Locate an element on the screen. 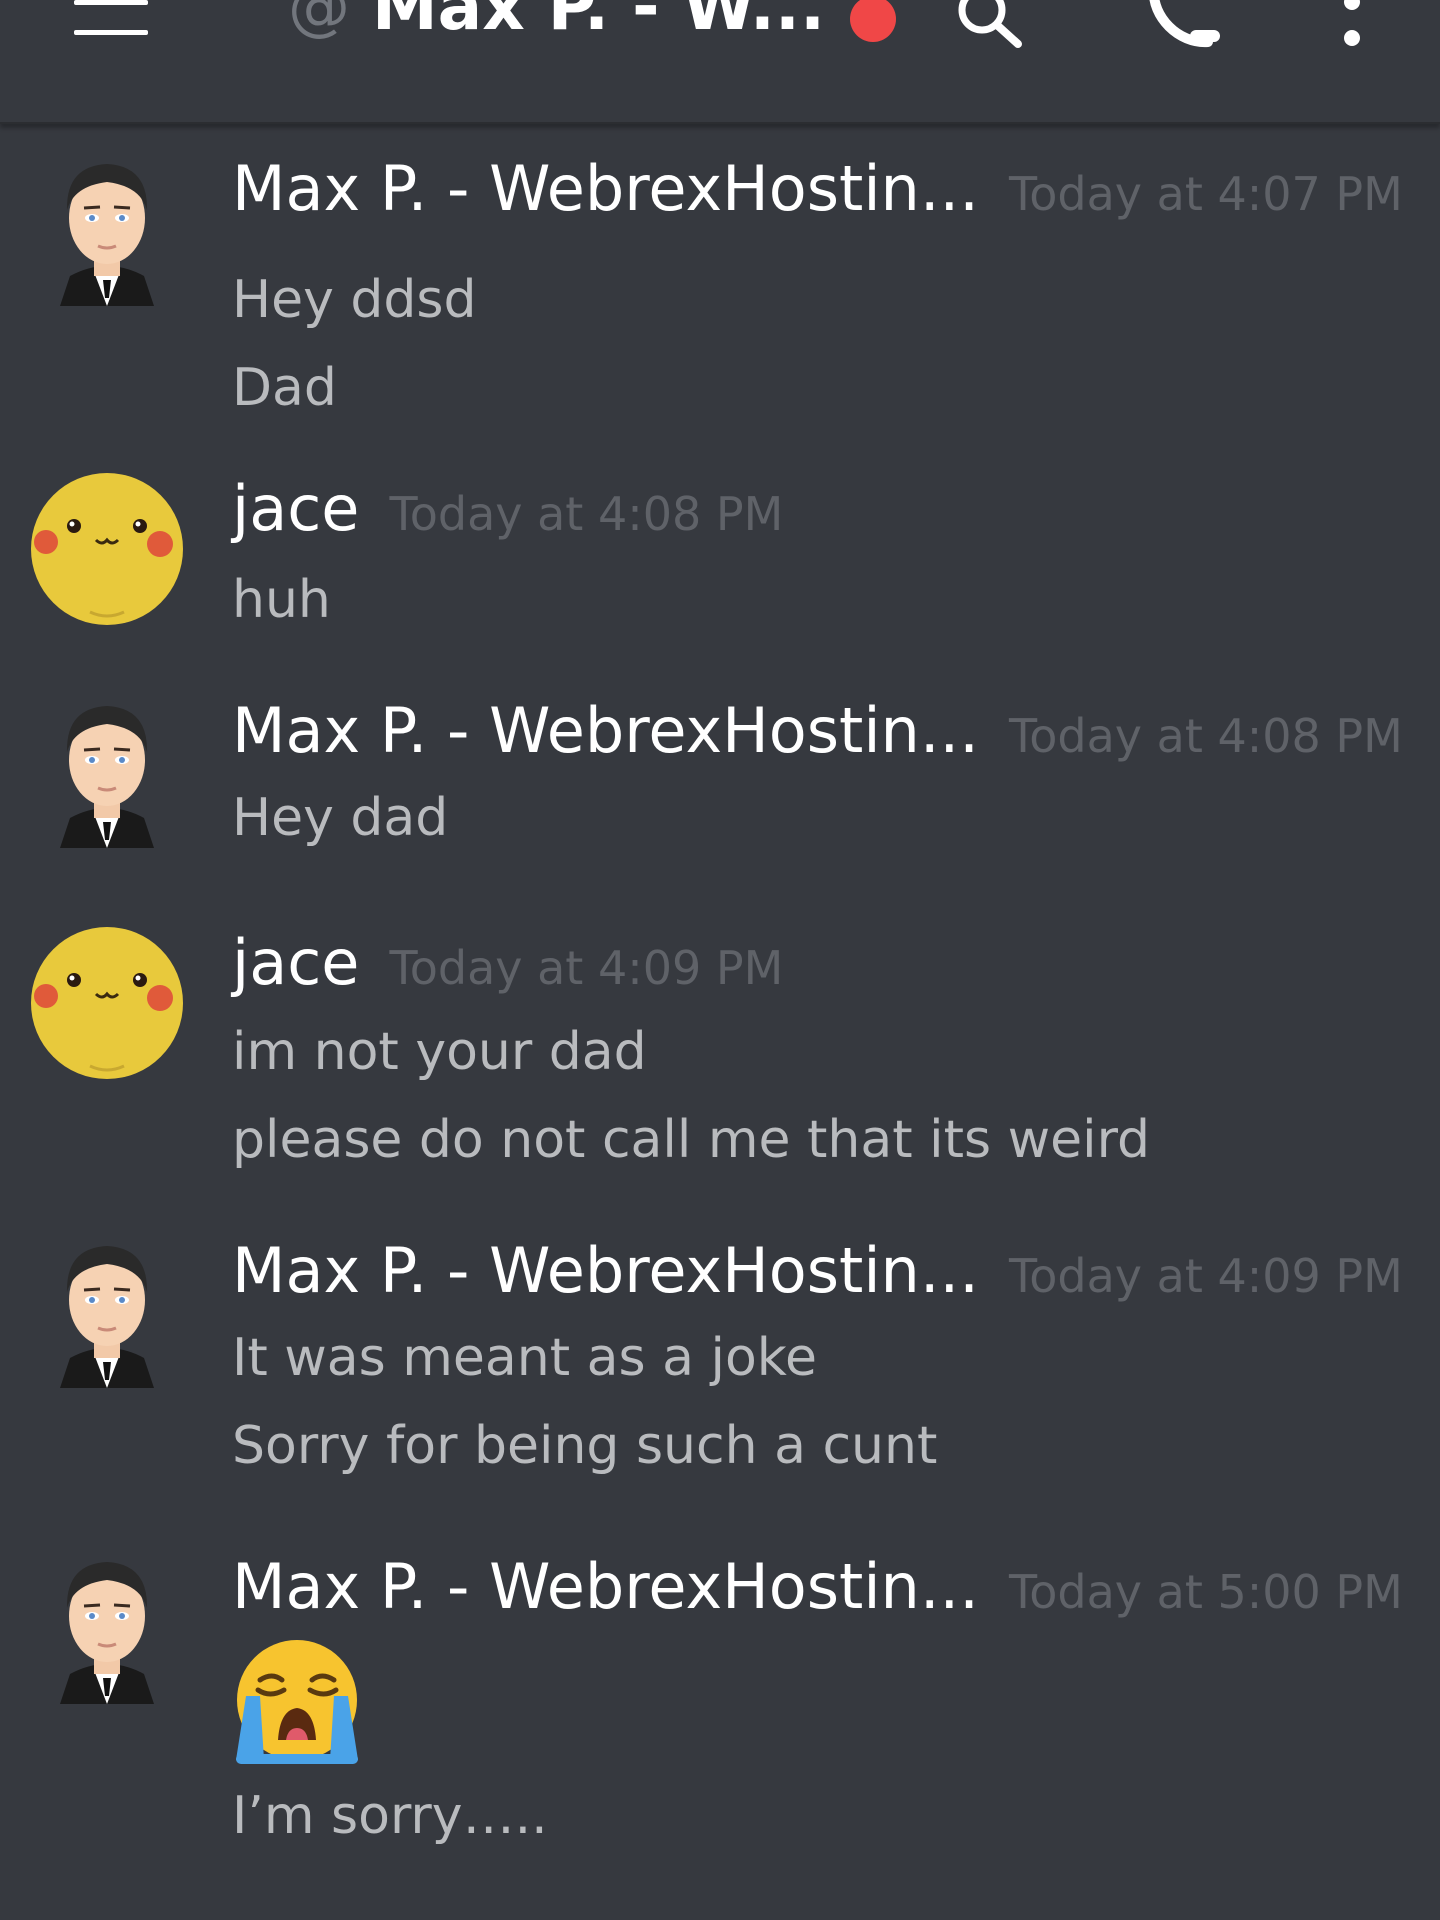 This screenshot has height=1920, width=1440. loudly-crying-face-emoji is located at coordinates (297, 1703).